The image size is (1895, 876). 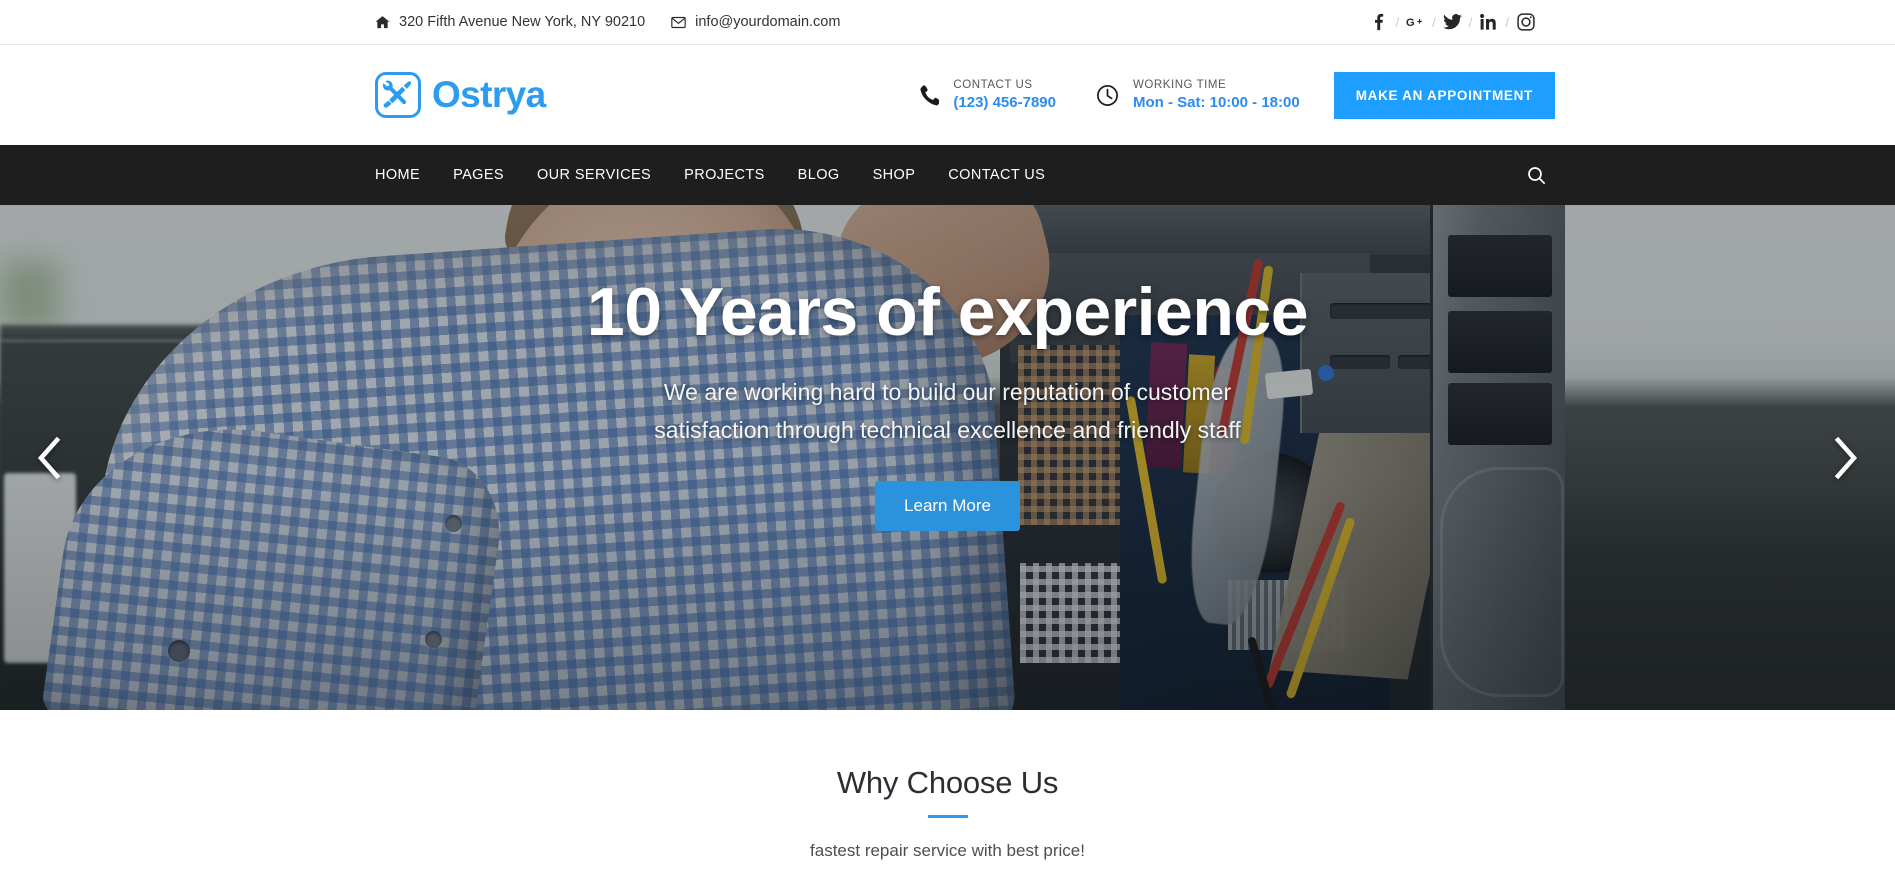 What do you see at coordinates (1410, 23) in the screenshot?
I see `svg-text: G` at bounding box center [1410, 23].